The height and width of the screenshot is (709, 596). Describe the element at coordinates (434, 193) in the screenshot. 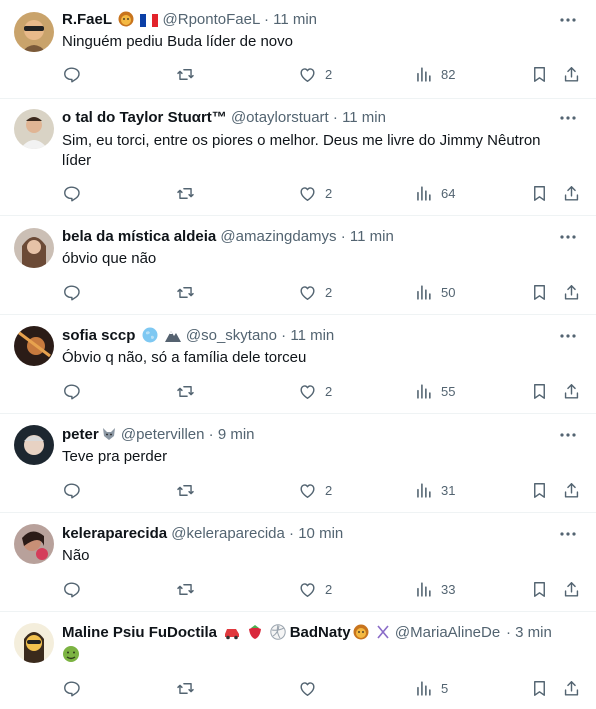

I see `views-button: 64` at that location.